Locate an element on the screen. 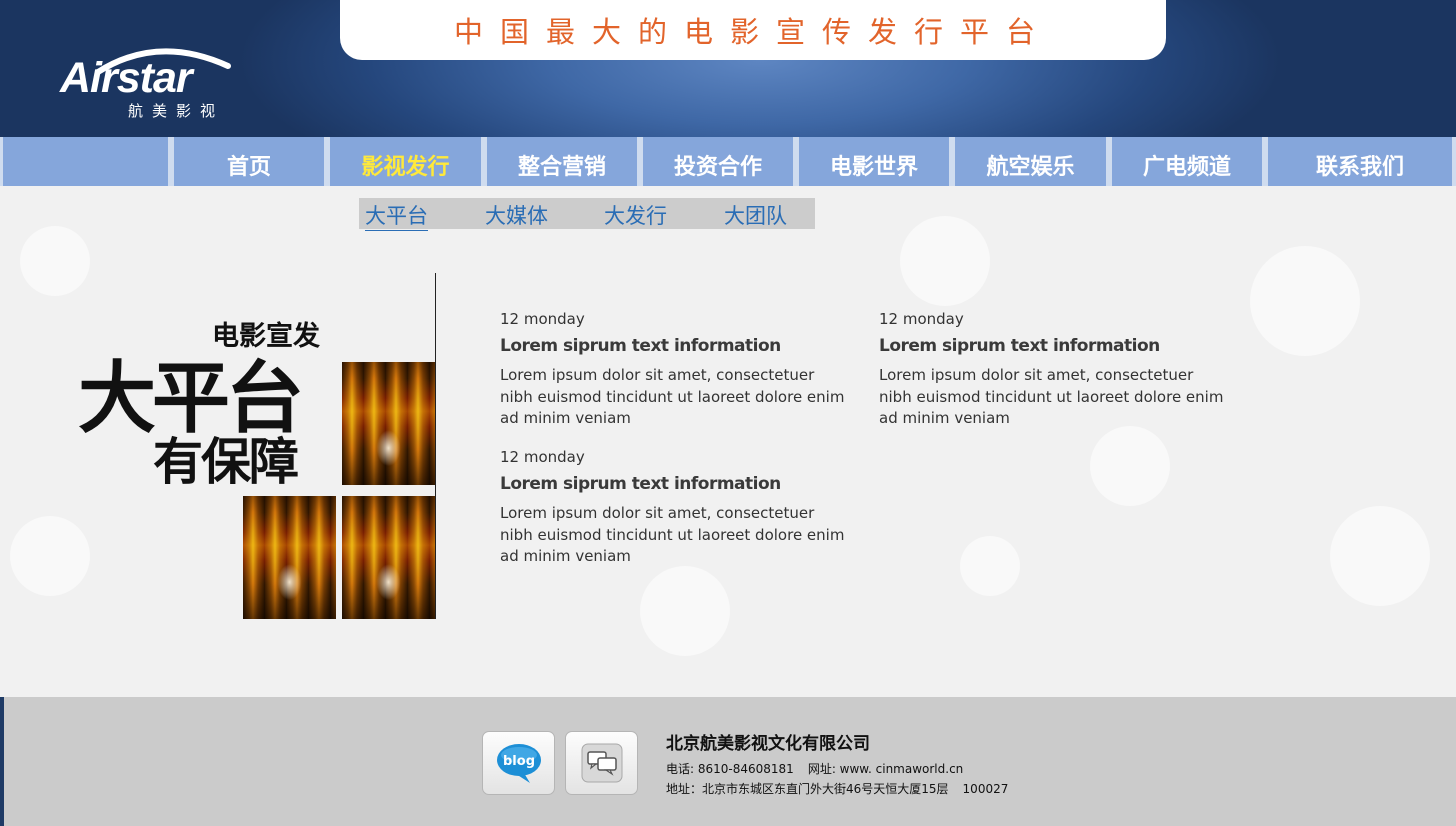 The image size is (1456, 826). vertical-divider is located at coordinates (435, 446).